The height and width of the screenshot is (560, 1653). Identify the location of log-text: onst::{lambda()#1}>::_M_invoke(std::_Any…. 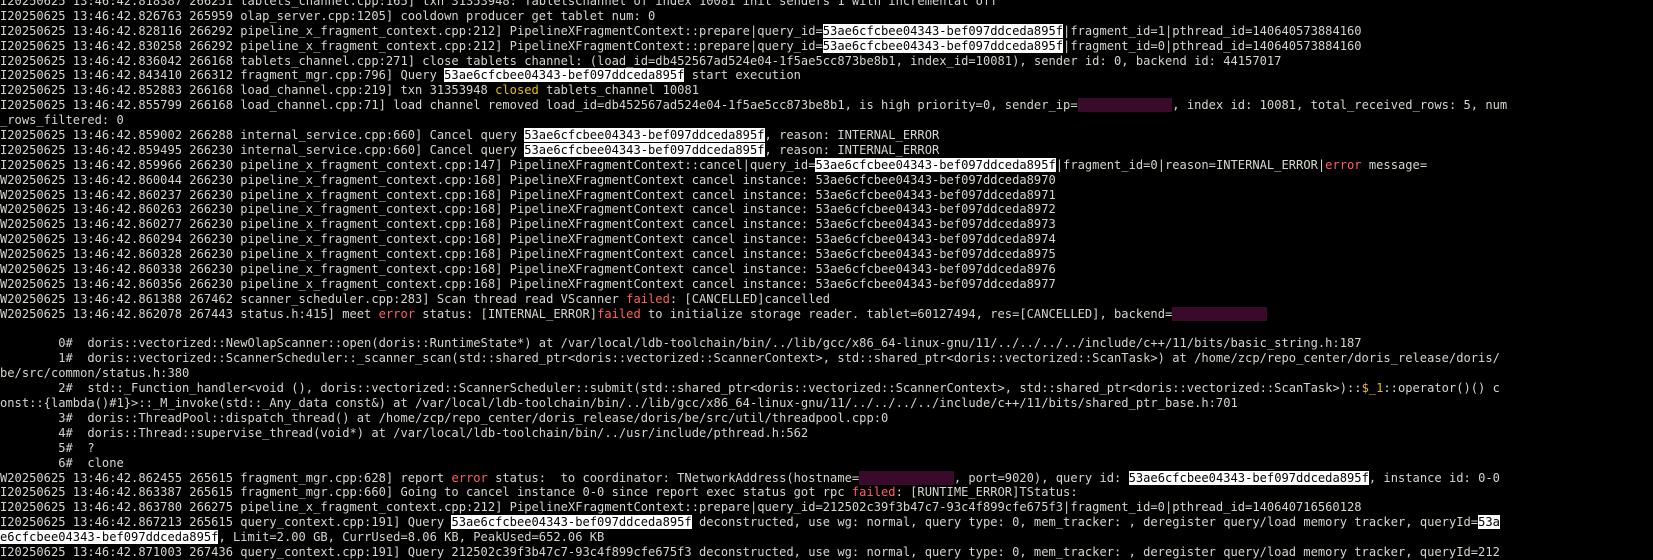
(619, 403).